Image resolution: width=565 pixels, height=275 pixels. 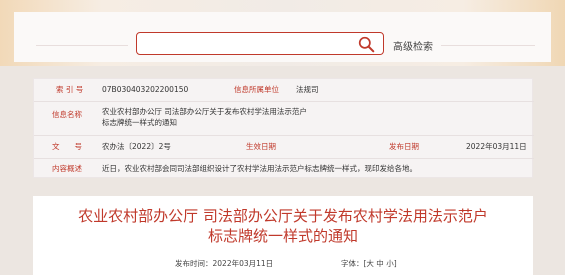 I want to click on name-value-line2: 标志牌统一样式的通知, so click(x=139, y=122).